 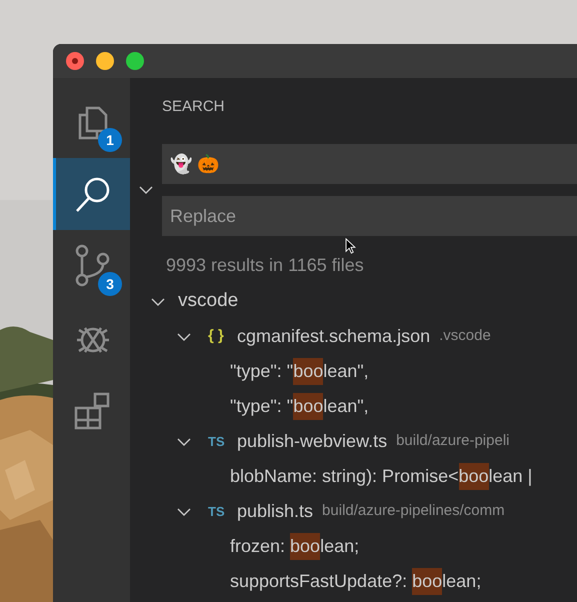 What do you see at coordinates (369, 164) in the screenshot?
I see `search-field: 👻 🎃` at bounding box center [369, 164].